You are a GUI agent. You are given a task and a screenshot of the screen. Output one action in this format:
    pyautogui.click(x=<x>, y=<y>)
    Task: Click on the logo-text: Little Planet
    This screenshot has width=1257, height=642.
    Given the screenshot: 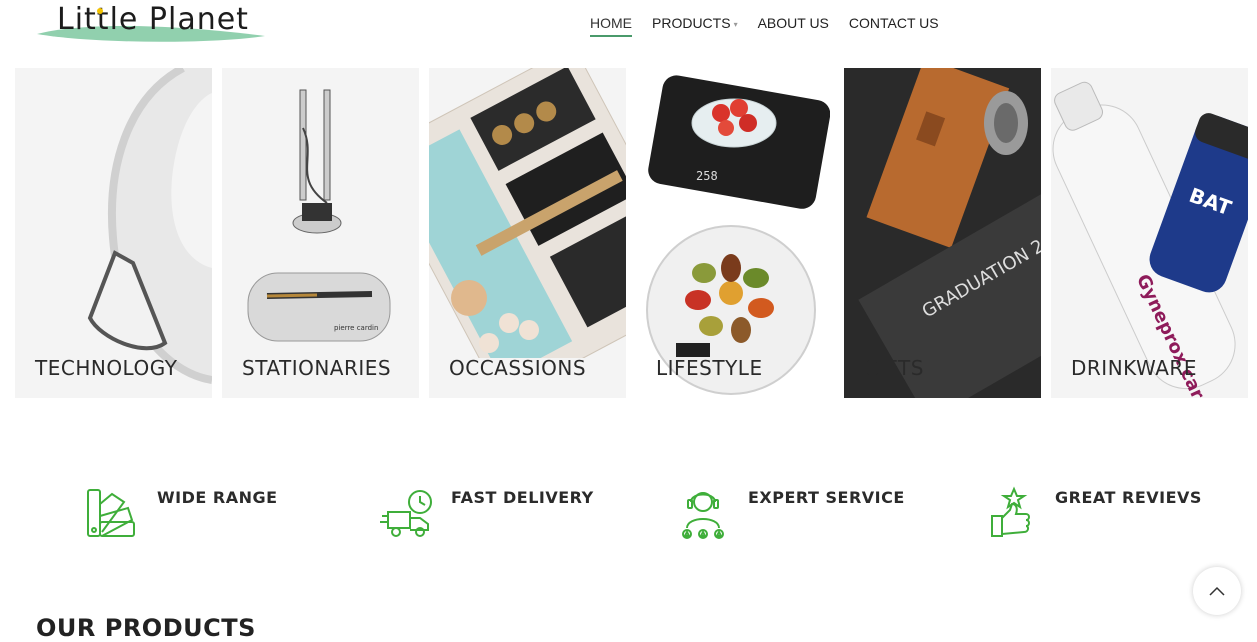 What is the action you would take?
    pyautogui.click(x=153, y=19)
    